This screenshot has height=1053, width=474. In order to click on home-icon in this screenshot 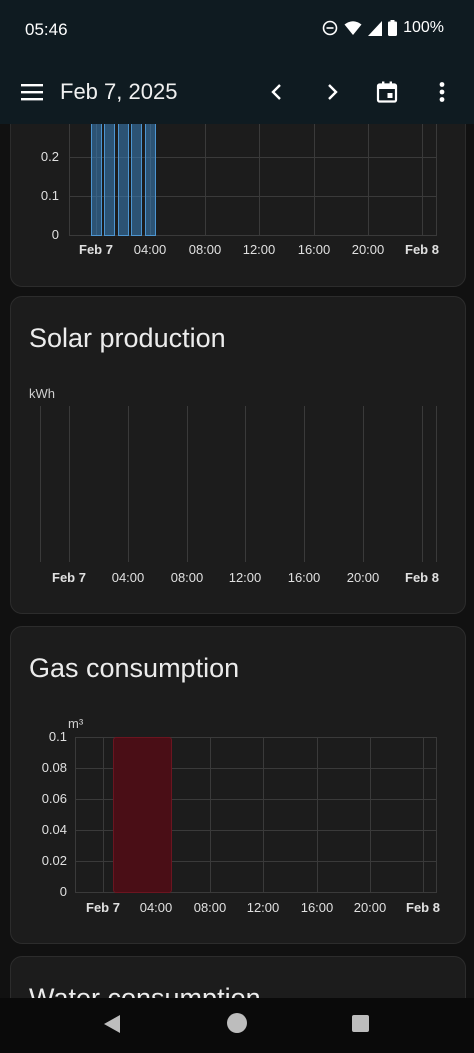, I will do `click(237, 1023)`.